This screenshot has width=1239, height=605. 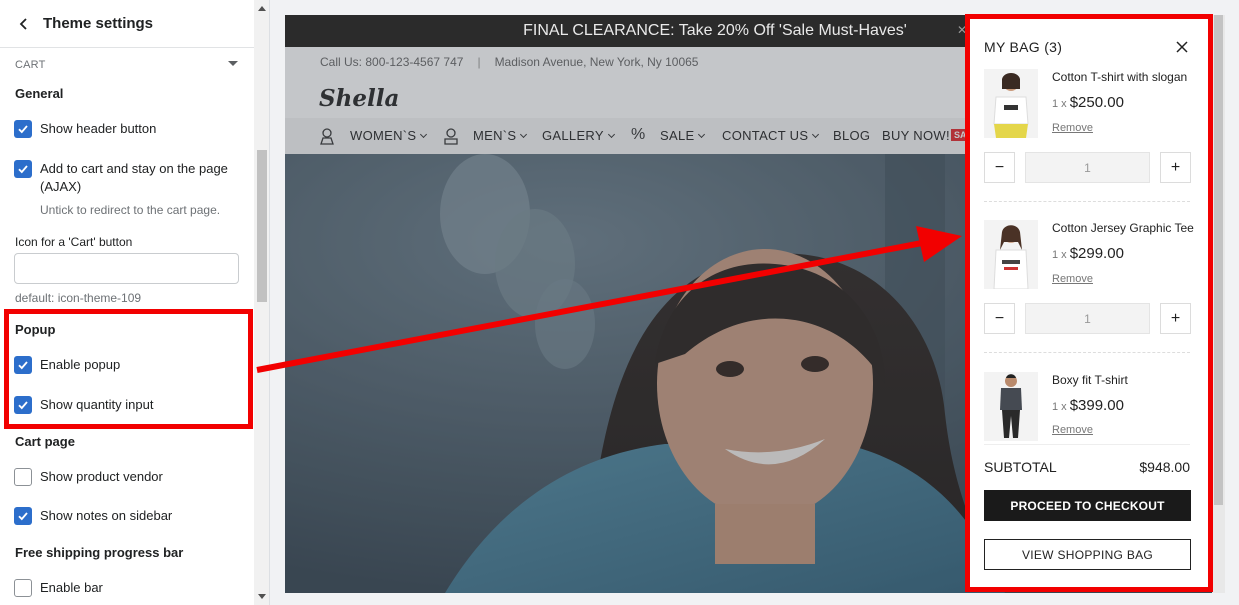 I want to click on checkbox-show-notes-on-sidebar: Show notes on sidebar, so click(x=93, y=516).